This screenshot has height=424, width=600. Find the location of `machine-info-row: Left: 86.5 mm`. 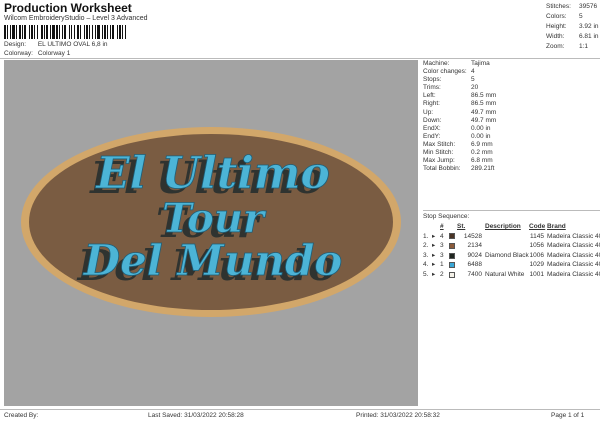

machine-info-row: Left: 86.5 mm is located at coordinates (459, 96).